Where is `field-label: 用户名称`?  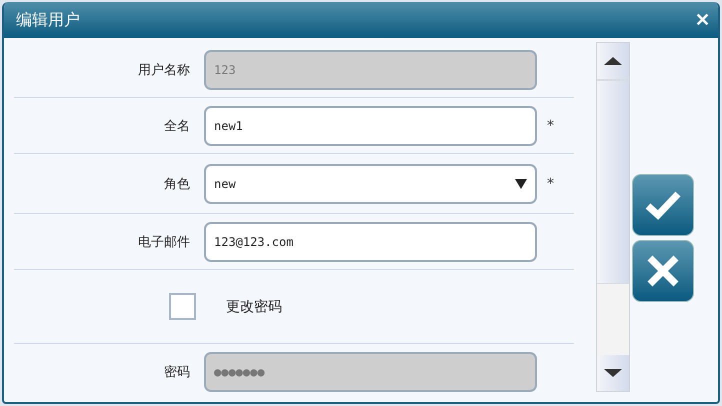 field-label: 用户名称 is located at coordinates (164, 70).